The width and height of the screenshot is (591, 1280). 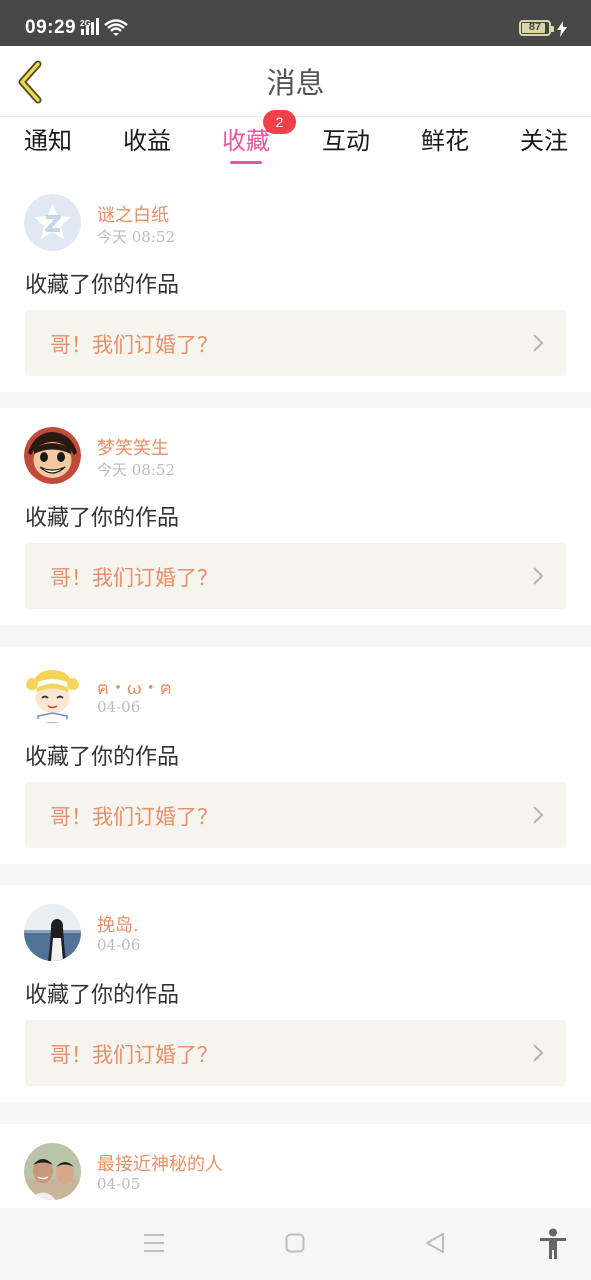 I want to click on tab-notifications: 通知, so click(x=48, y=138).